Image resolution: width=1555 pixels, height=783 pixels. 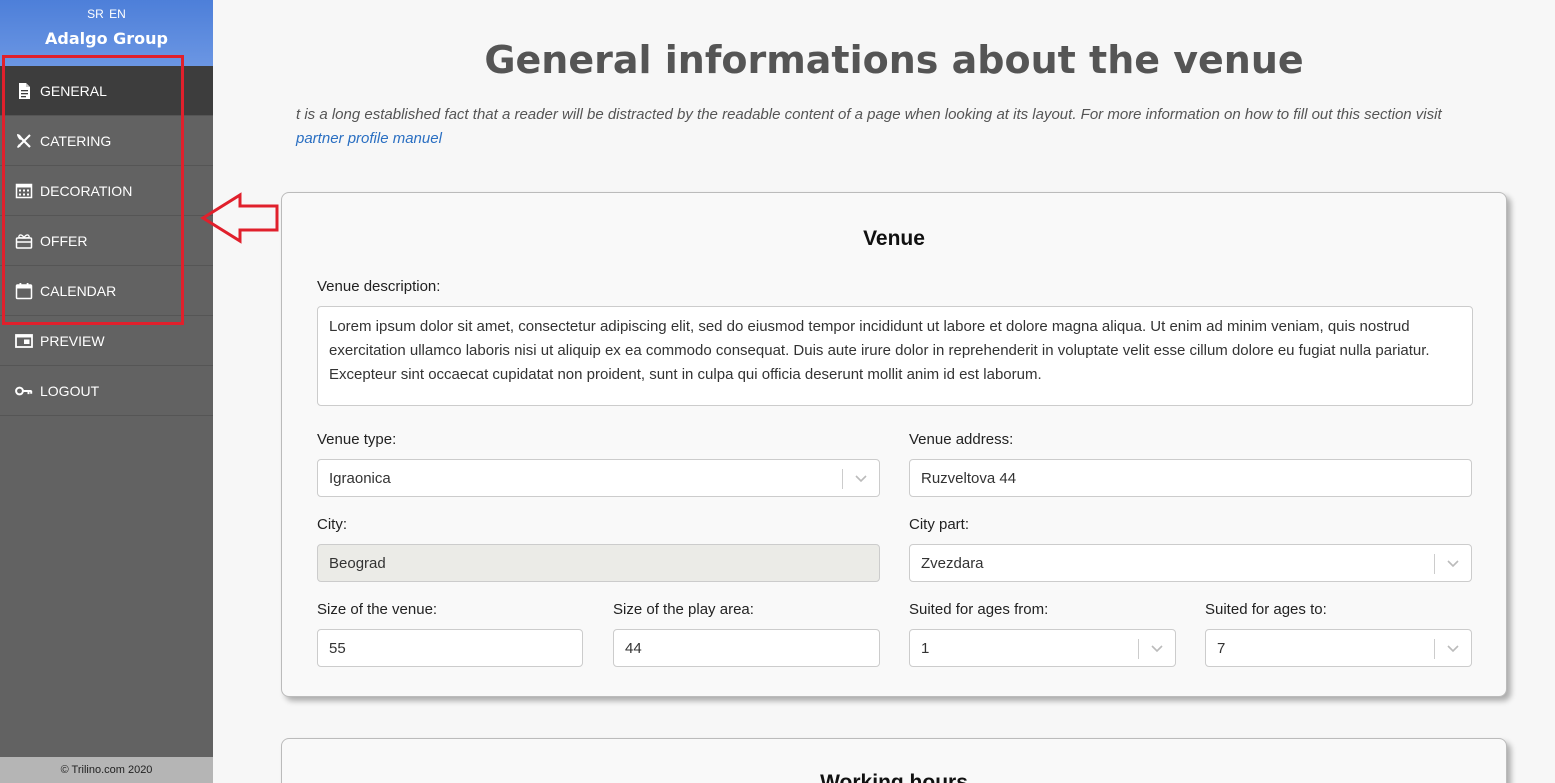 What do you see at coordinates (925, 648) in the screenshot?
I see `ages-from-value: 1` at bounding box center [925, 648].